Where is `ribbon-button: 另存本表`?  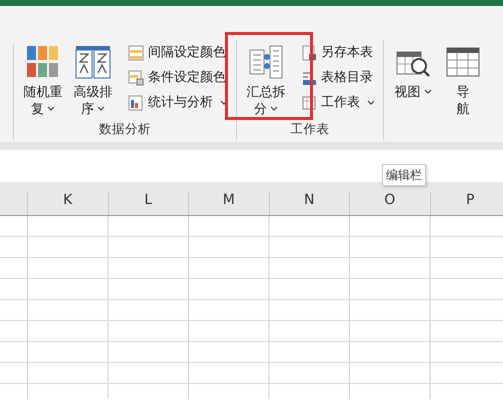 ribbon-button: 另存本表 is located at coordinates (338, 52).